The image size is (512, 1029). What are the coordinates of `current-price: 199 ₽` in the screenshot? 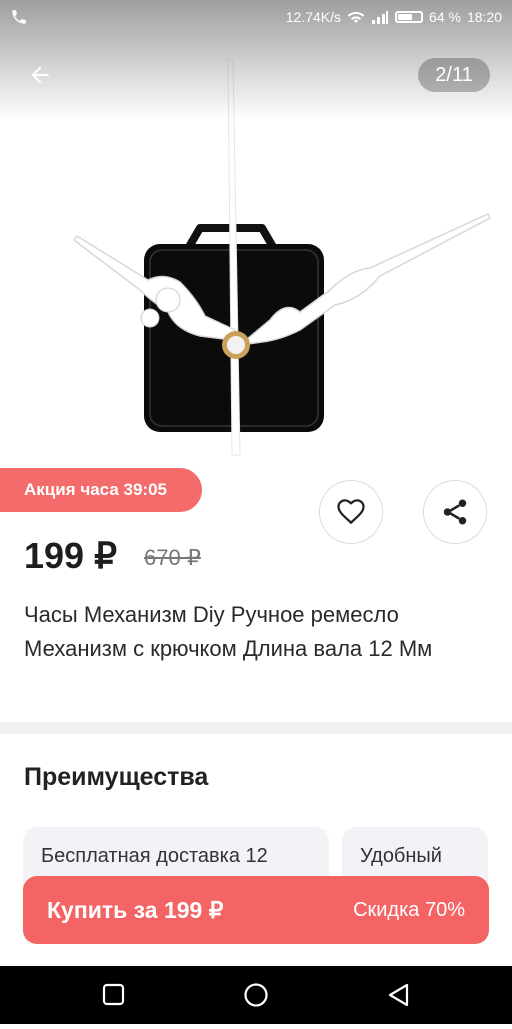 It's located at (70, 555).